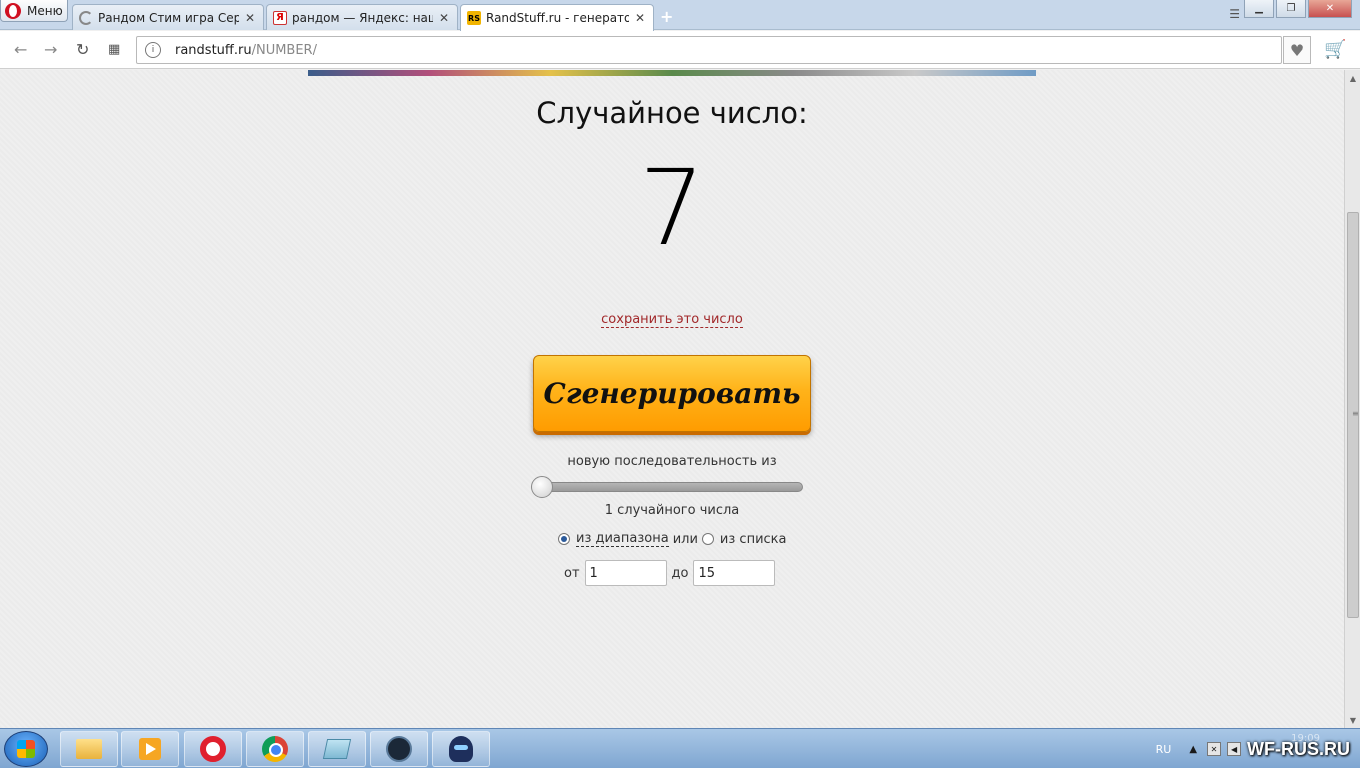 Image resolution: width=1360 pixels, height=768 pixels. Describe the element at coordinates (1335, 49) in the screenshot. I see `cart-icon: 🛒` at that location.